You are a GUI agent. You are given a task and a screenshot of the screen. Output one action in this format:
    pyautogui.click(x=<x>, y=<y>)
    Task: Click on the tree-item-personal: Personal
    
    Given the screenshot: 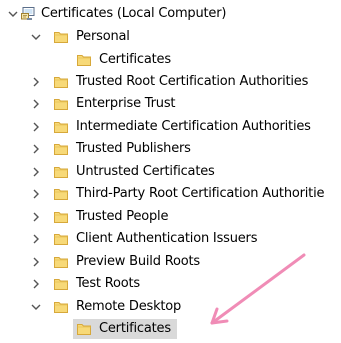 What is the action you would take?
    pyautogui.click(x=170, y=37)
    